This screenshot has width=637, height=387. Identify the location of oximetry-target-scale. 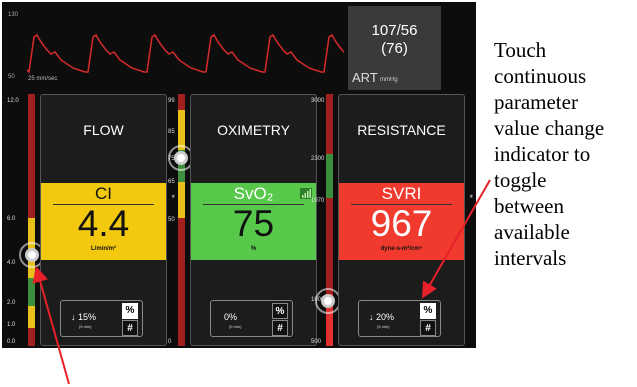
(181, 220).